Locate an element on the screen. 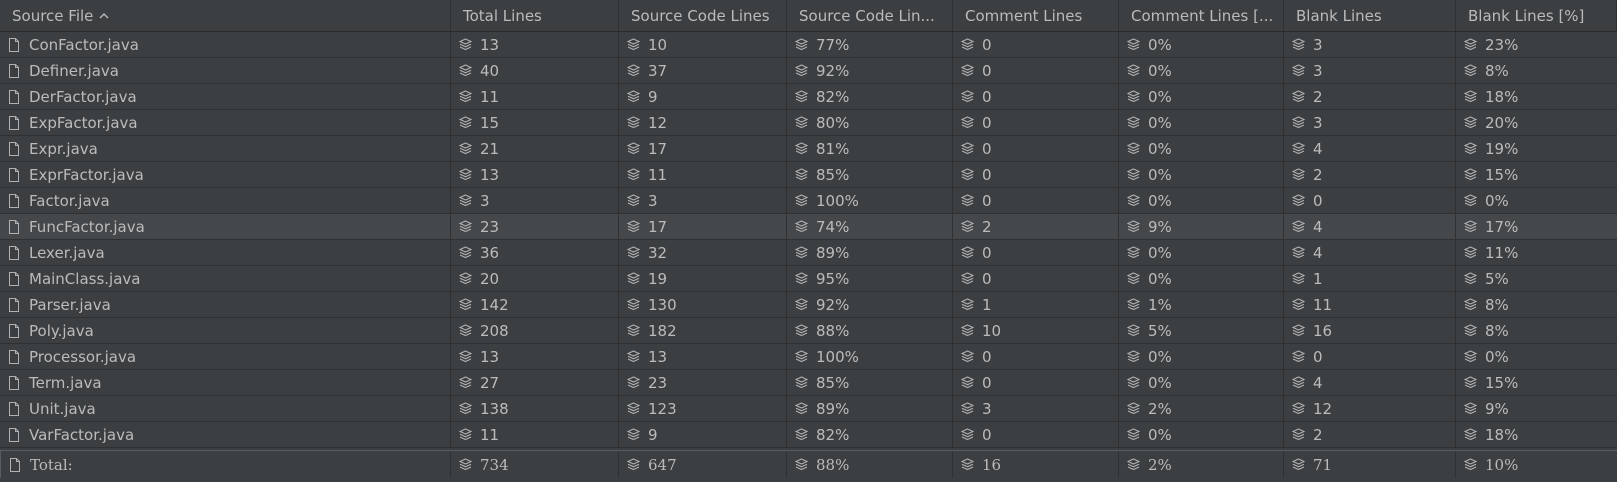 The height and width of the screenshot is (482, 1617). column-header: Source File is located at coordinates (225, 15).